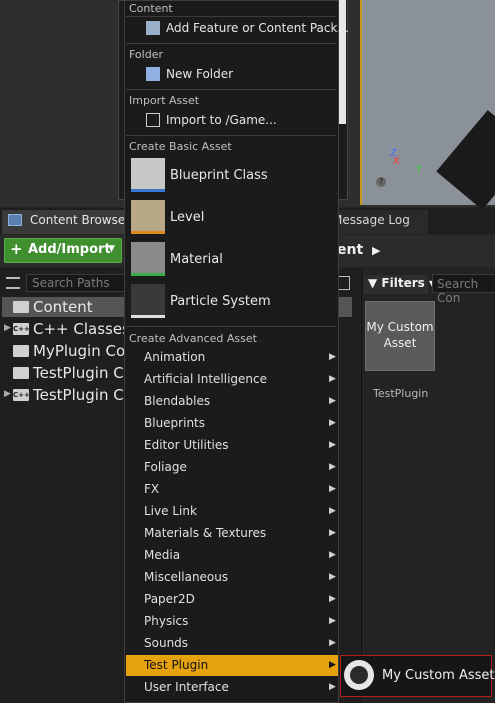 This screenshot has height=703, width=495. I want to click on blueprint-class-icon, so click(148, 175).